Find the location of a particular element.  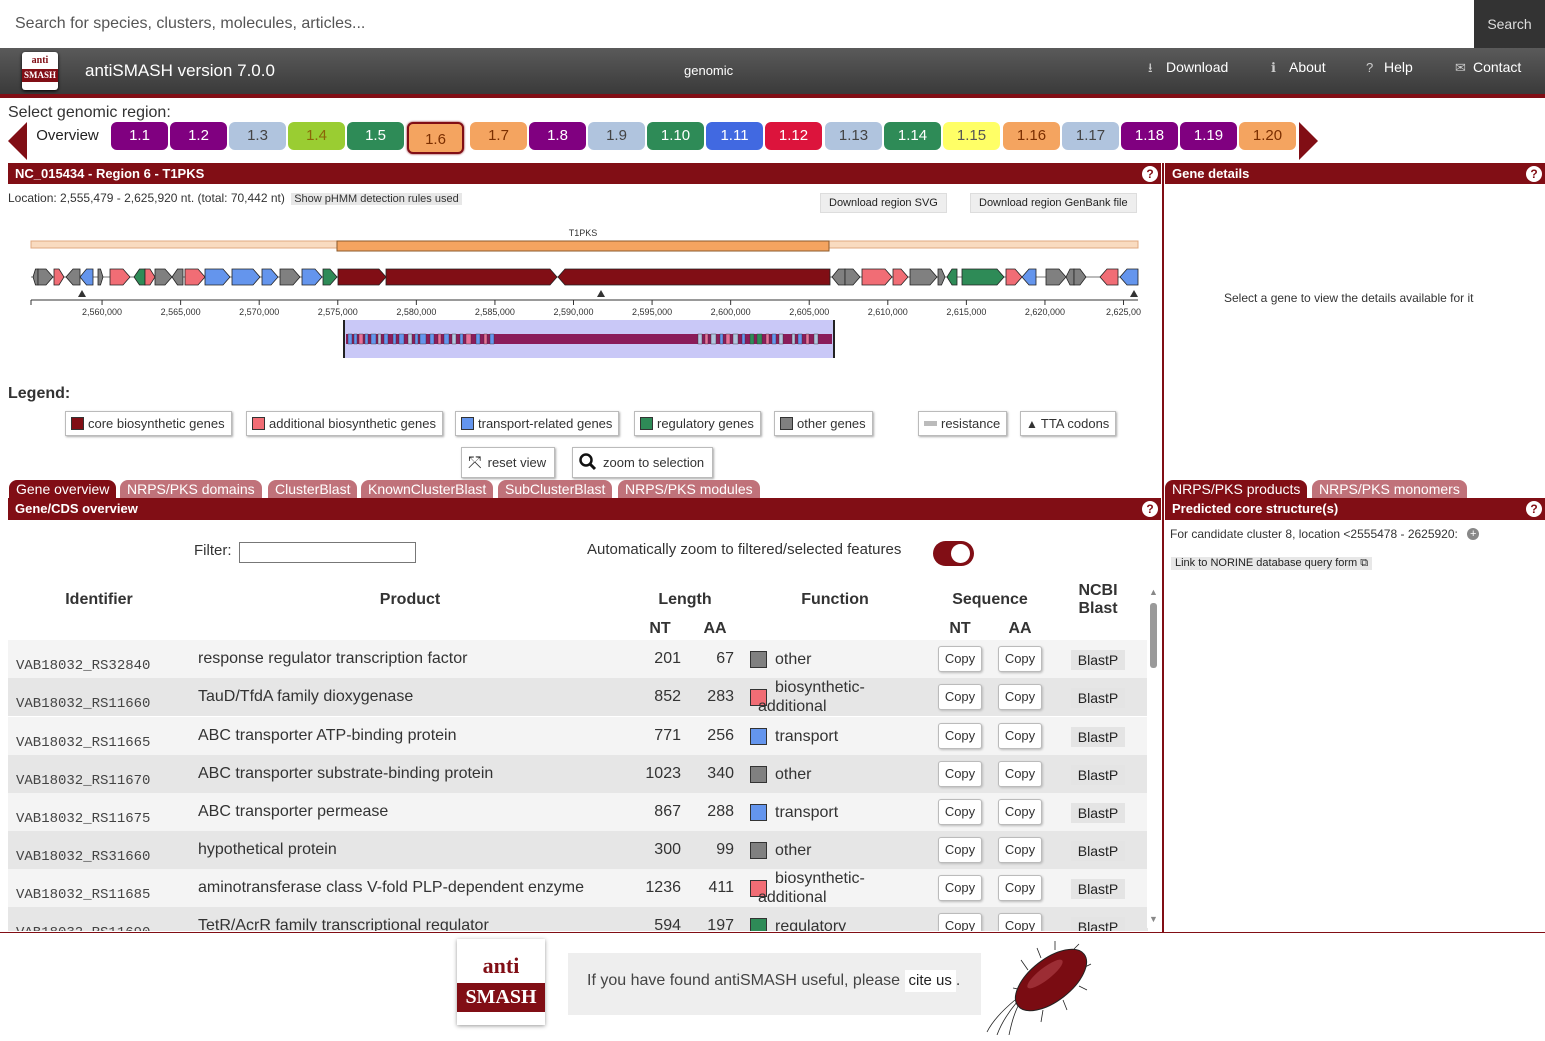

norine-link: Link to NORINE database query form ⧉ is located at coordinates (1272, 563).